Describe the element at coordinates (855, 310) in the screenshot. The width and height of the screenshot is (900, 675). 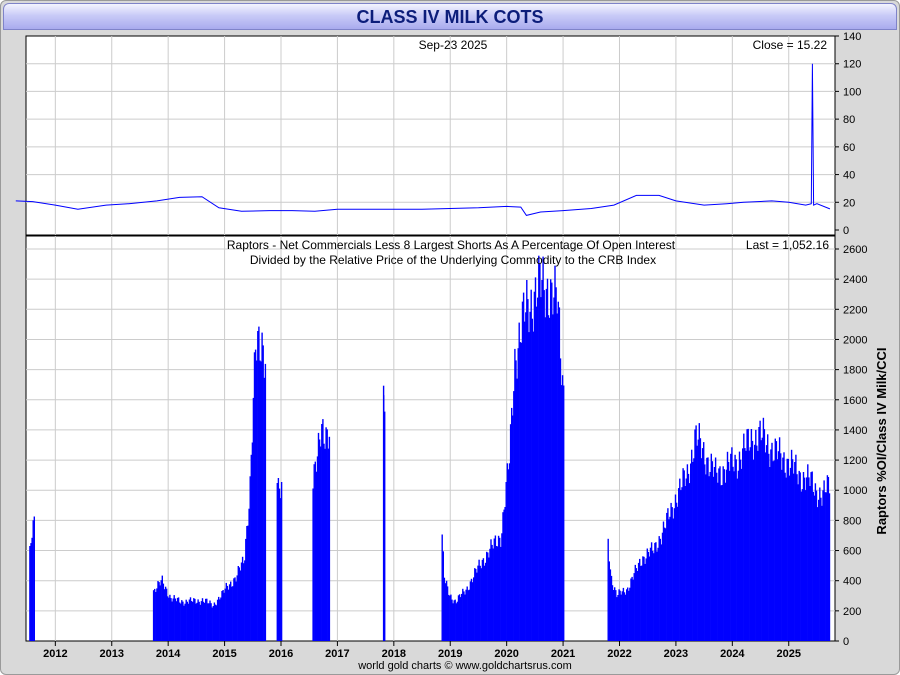
I see `bottom-y-tick-label: 2200` at that location.